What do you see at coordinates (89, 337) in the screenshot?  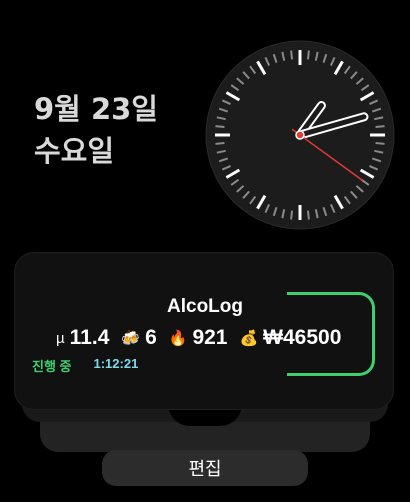 I see `stat-value: 11.4` at bounding box center [89, 337].